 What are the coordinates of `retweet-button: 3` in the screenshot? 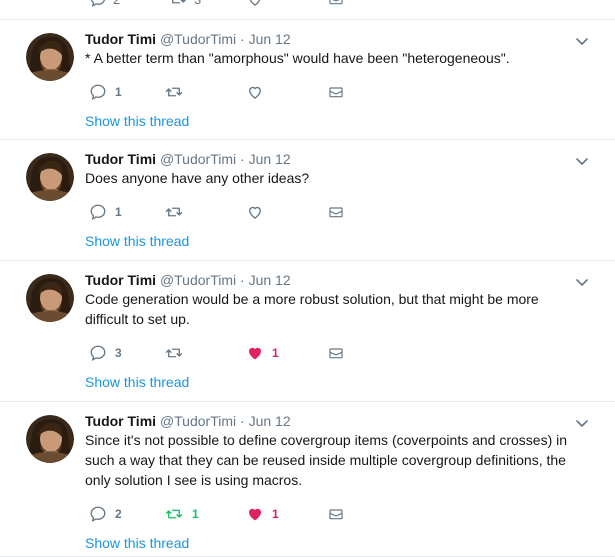 It's located at (184, 4).